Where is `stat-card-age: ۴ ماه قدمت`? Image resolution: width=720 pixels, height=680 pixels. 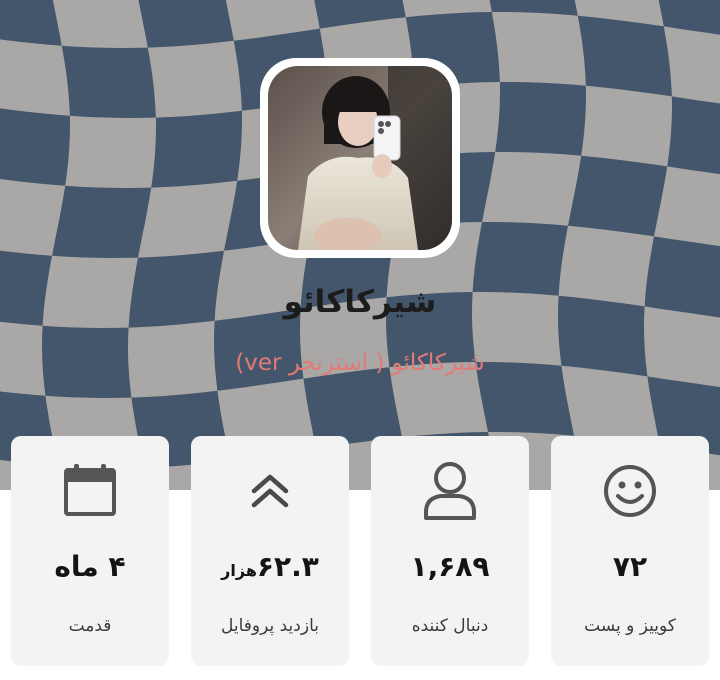
stat-card-age: ۴ ماه قدمت is located at coordinates (90, 551).